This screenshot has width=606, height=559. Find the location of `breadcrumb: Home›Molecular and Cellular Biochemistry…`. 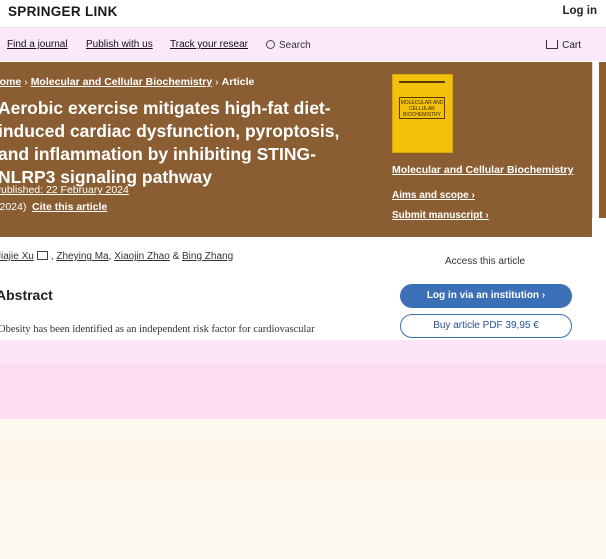

breadcrumb: Home›Molecular and Cellular Biochemistry… is located at coordinates (127, 82).